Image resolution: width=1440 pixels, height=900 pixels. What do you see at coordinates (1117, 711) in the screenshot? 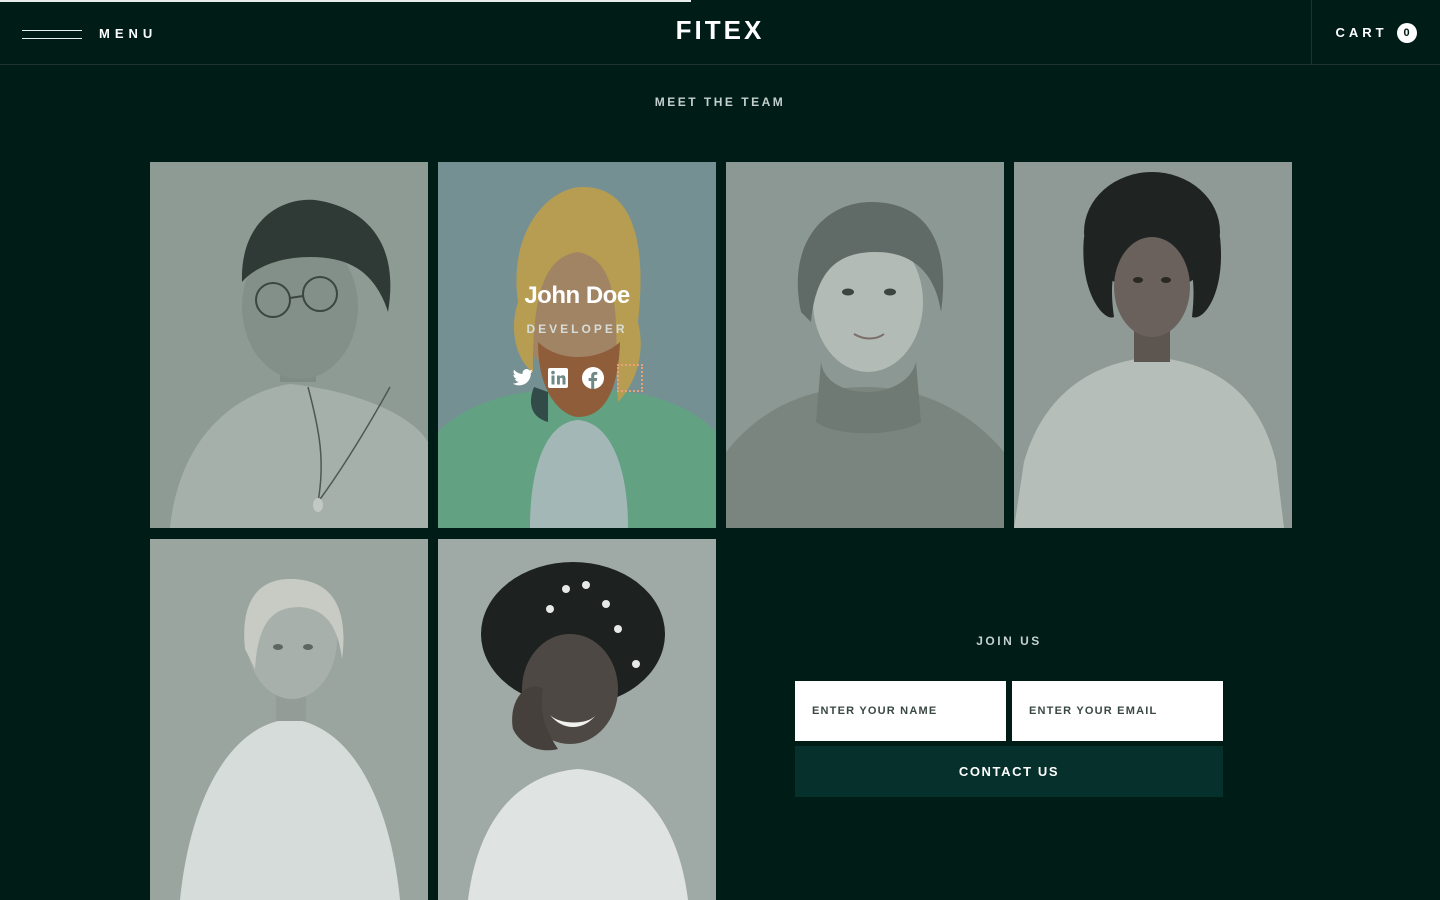
I see `email-input` at bounding box center [1117, 711].